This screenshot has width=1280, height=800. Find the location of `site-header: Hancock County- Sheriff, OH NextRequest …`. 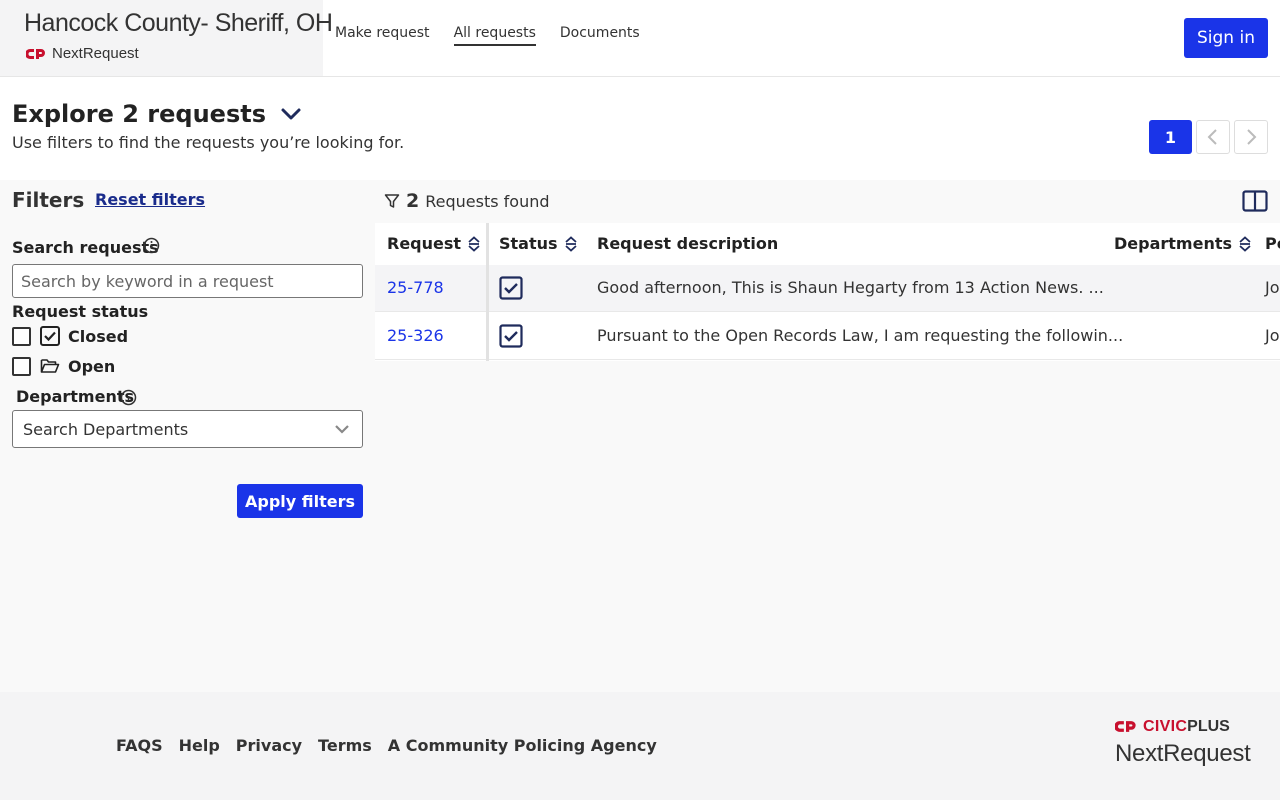

site-header: Hancock County- Sheriff, OH NextRequest … is located at coordinates (640, 38).